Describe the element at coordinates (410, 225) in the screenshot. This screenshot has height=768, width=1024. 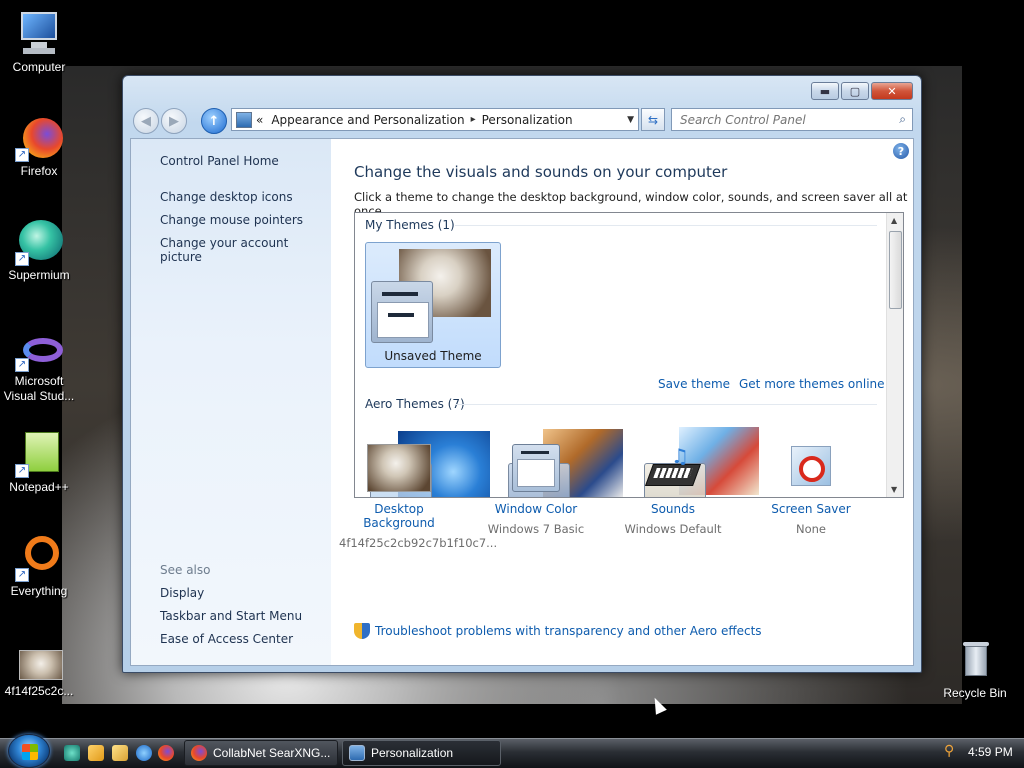
I see `my-themes-heading: My Themes (1)` at that location.